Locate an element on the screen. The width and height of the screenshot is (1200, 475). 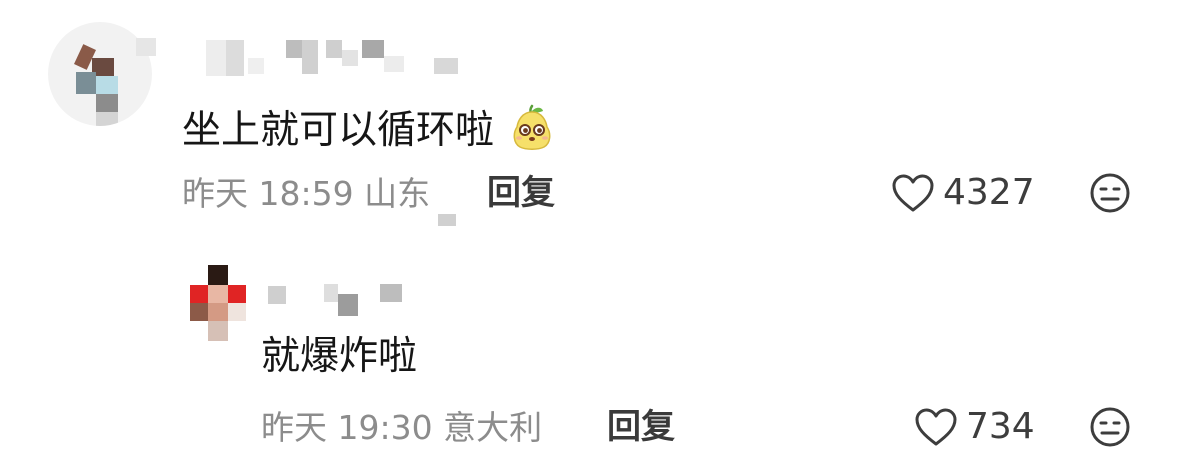
comment-time: 昨天 19:30 is located at coordinates (347, 427).